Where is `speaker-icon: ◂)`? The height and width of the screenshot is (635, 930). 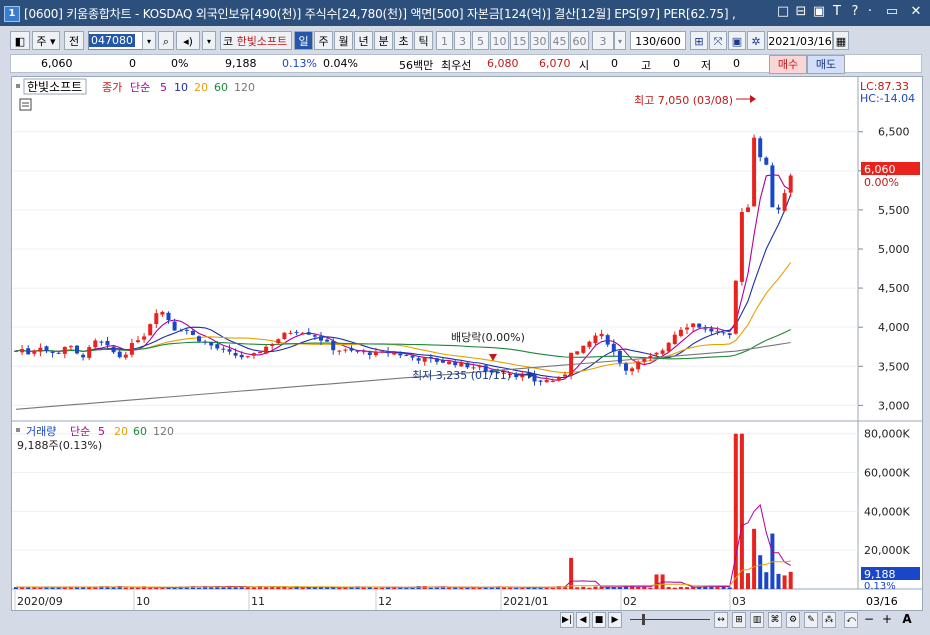 speaker-icon: ◂) is located at coordinates (188, 40).